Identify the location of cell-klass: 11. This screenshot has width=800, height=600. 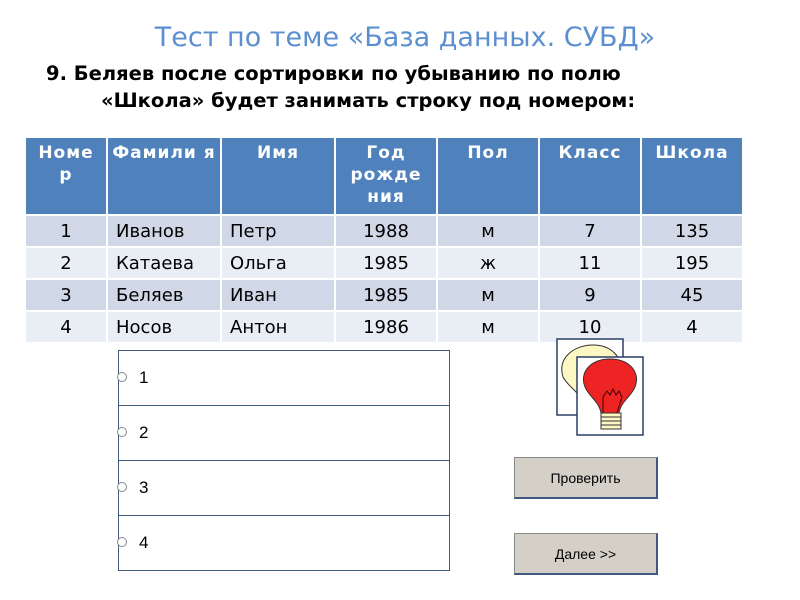
(590, 262).